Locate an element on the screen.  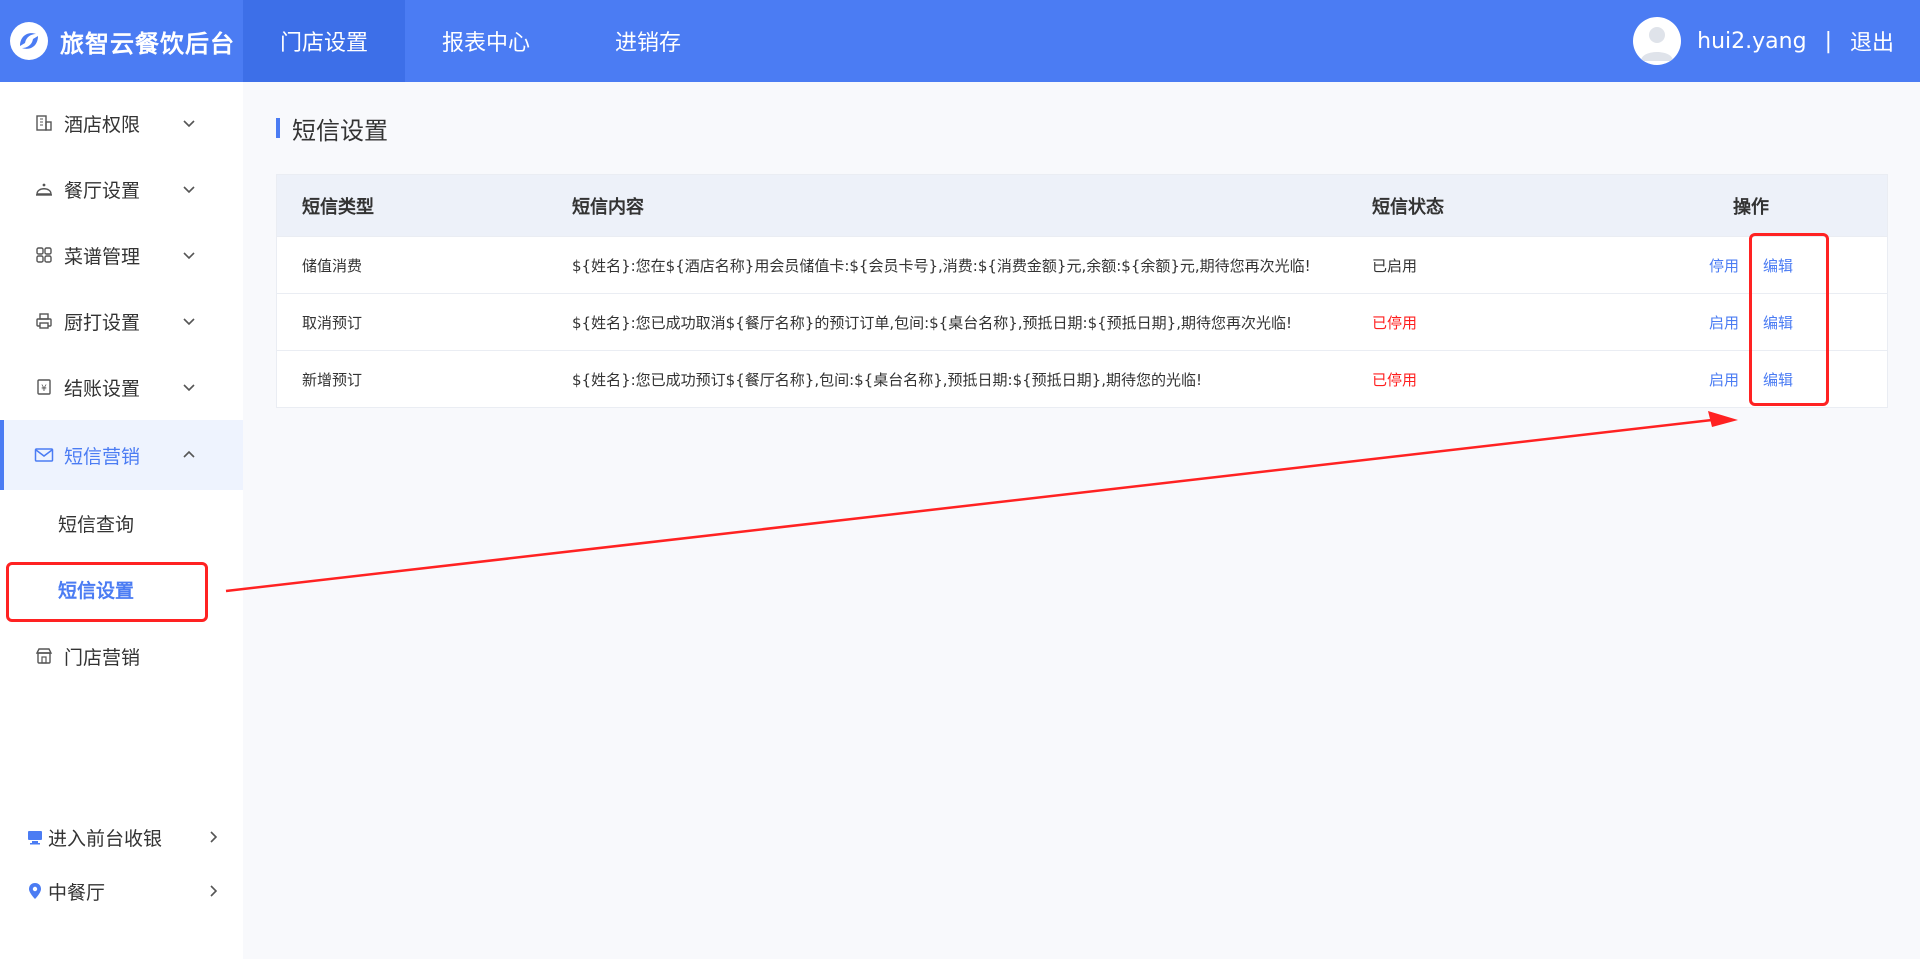
top-nav: 门店设置 报表中心 进销存 is located at coordinates (486, 41).